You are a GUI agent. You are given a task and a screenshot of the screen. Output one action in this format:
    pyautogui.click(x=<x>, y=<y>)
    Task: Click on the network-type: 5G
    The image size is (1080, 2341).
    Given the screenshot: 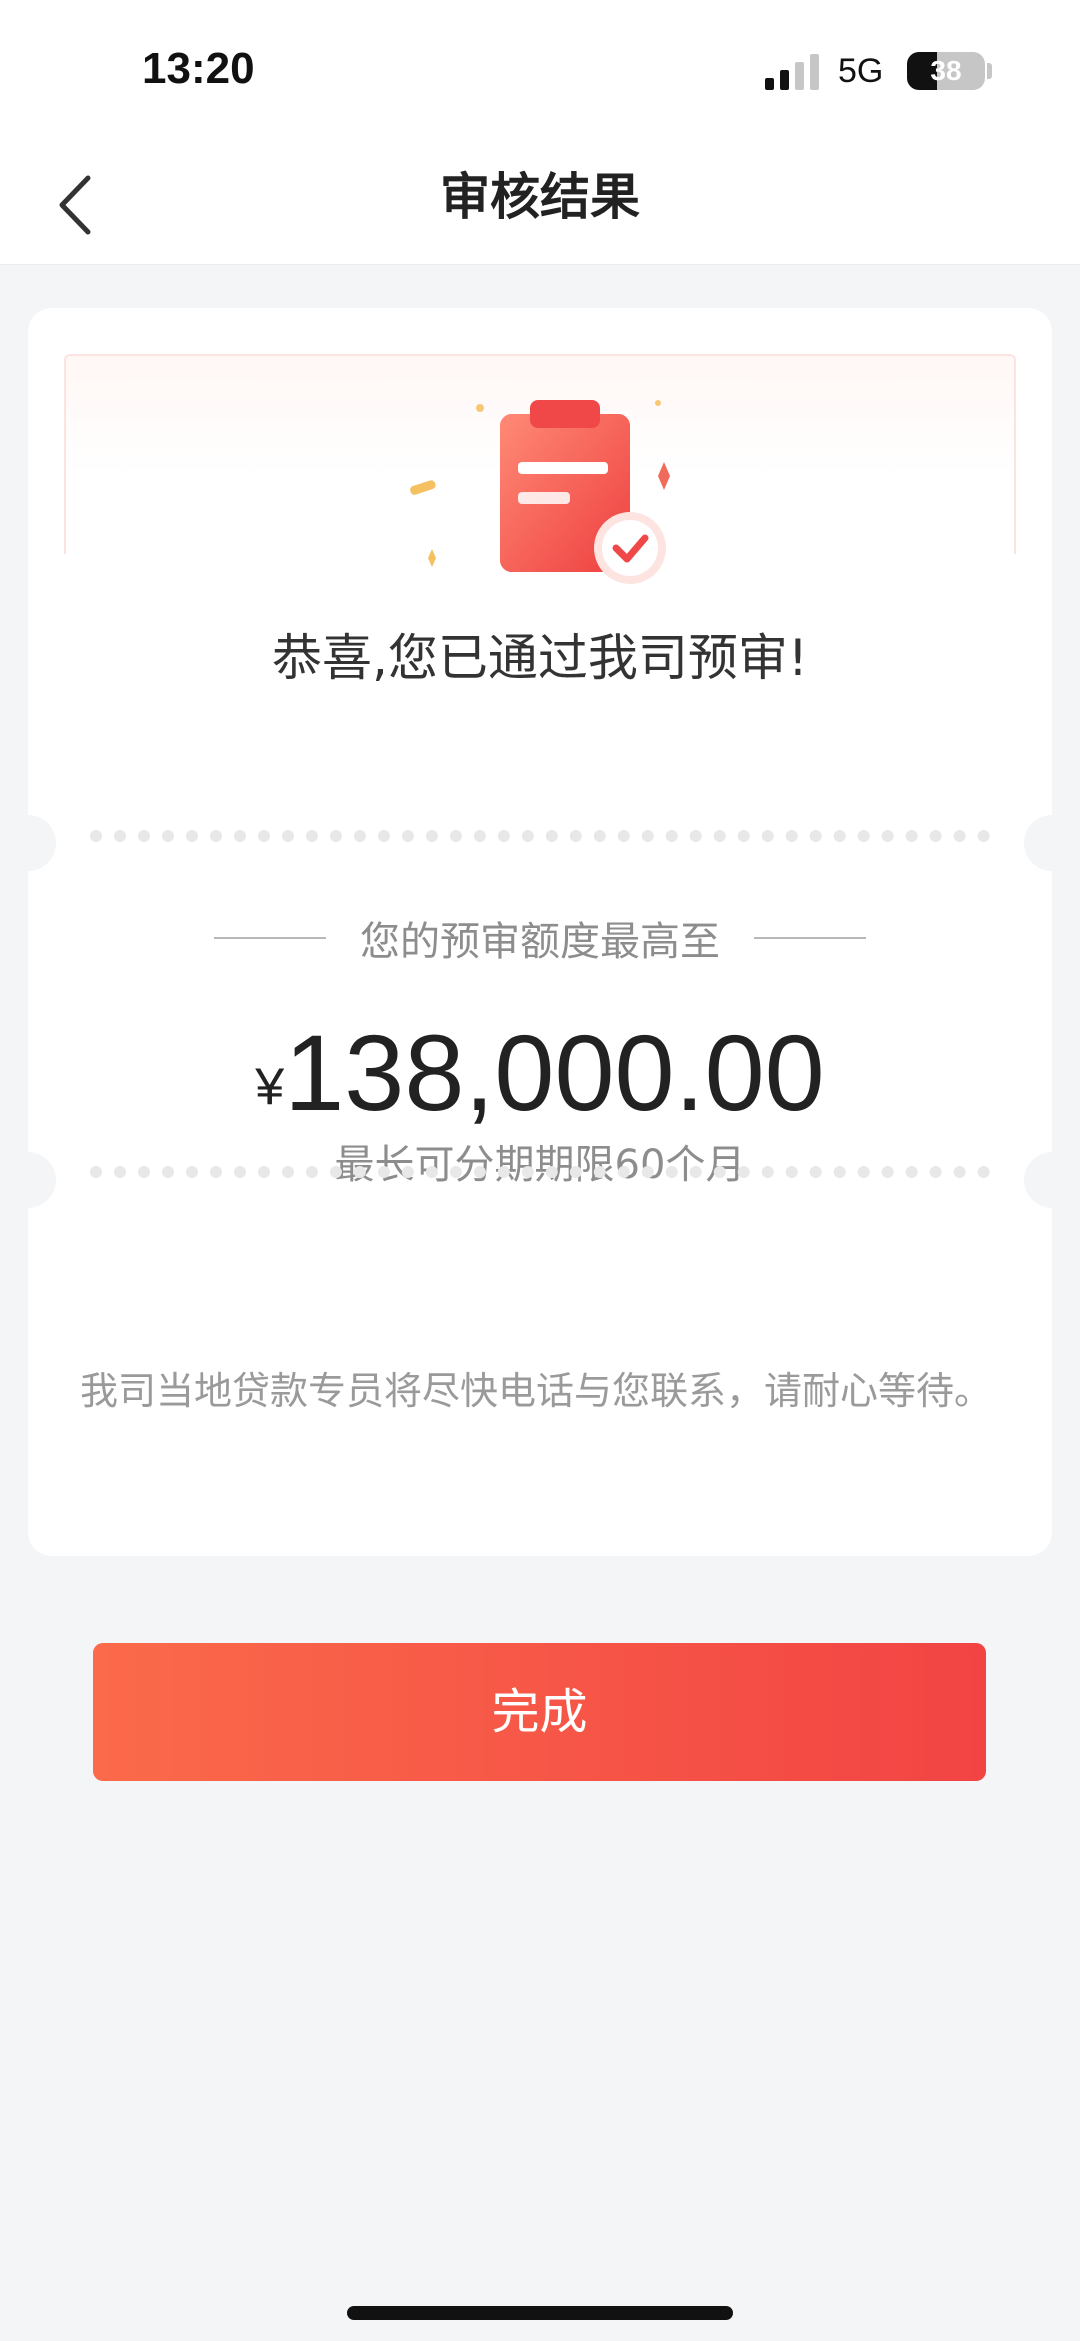 What is the action you would take?
    pyautogui.click(x=861, y=71)
    